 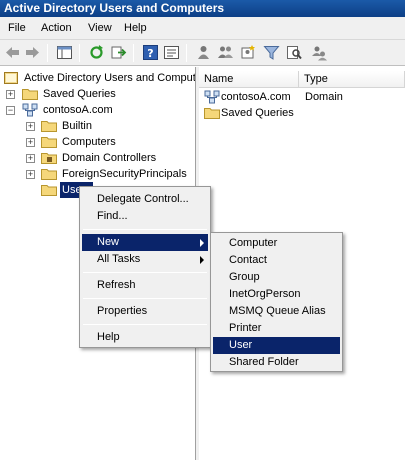 What do you see at coordinates (145, 311) in the screenshot?
I see `menu-item-properties: Properties` at bounding box center [145, 311].